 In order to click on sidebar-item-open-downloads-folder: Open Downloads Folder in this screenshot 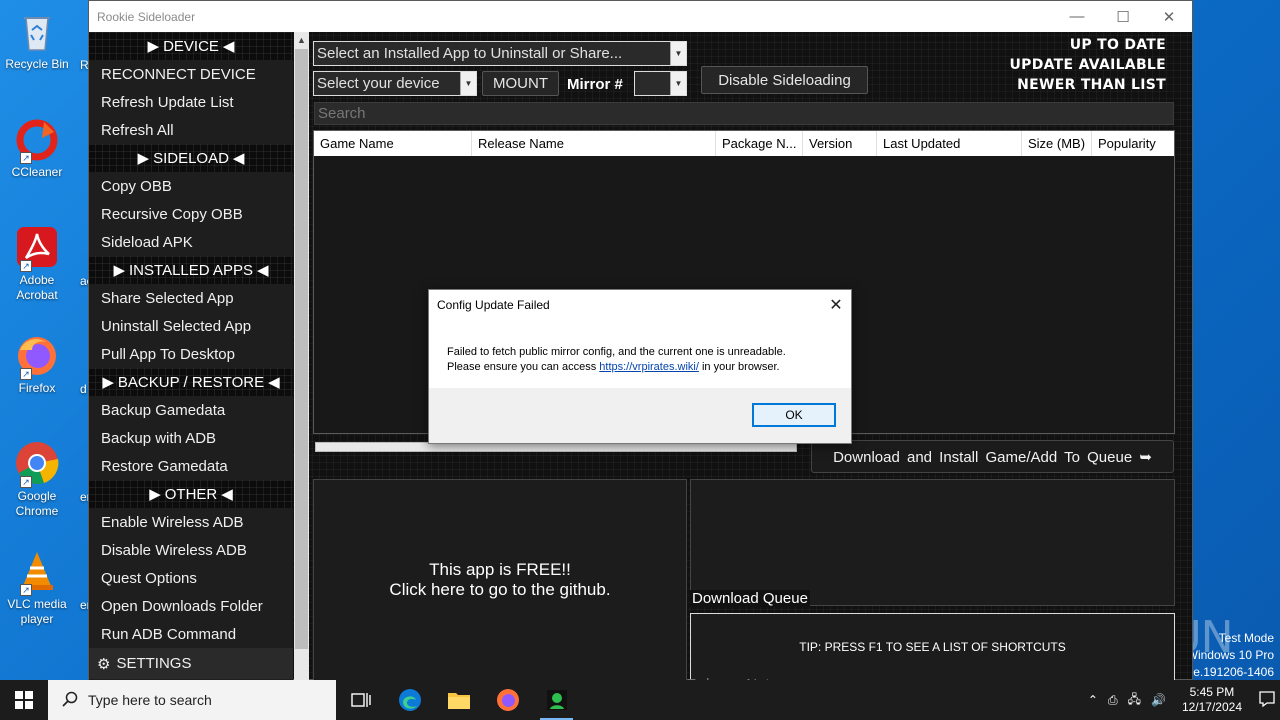, I will do `click(191, 606)`.